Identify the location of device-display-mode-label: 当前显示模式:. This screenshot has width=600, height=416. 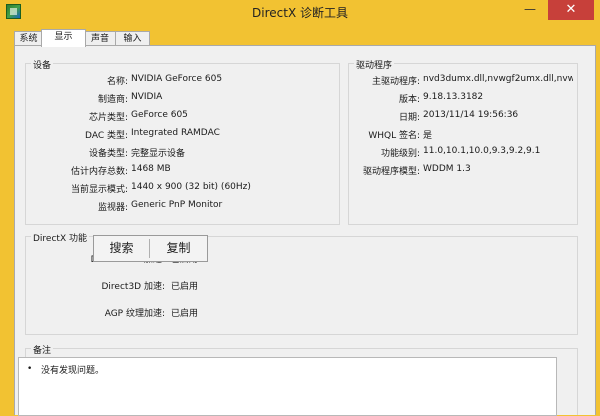
(99, 190).